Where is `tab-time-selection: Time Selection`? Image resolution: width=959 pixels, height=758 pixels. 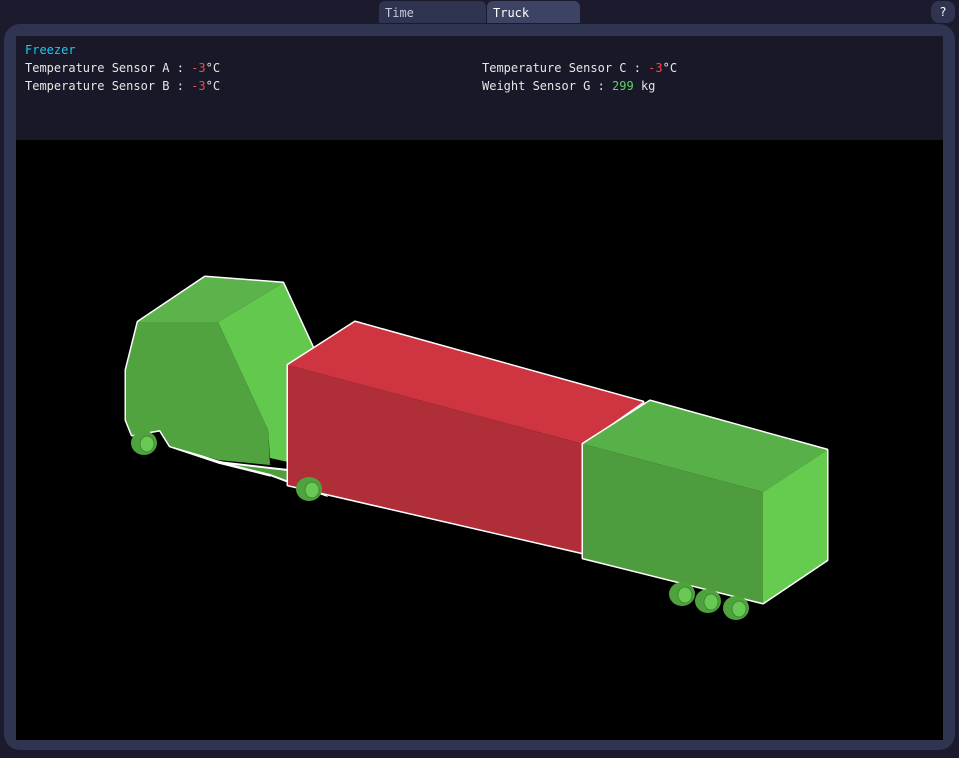
tab-time-selection: Time Selection is located at coordinates (432, 22).